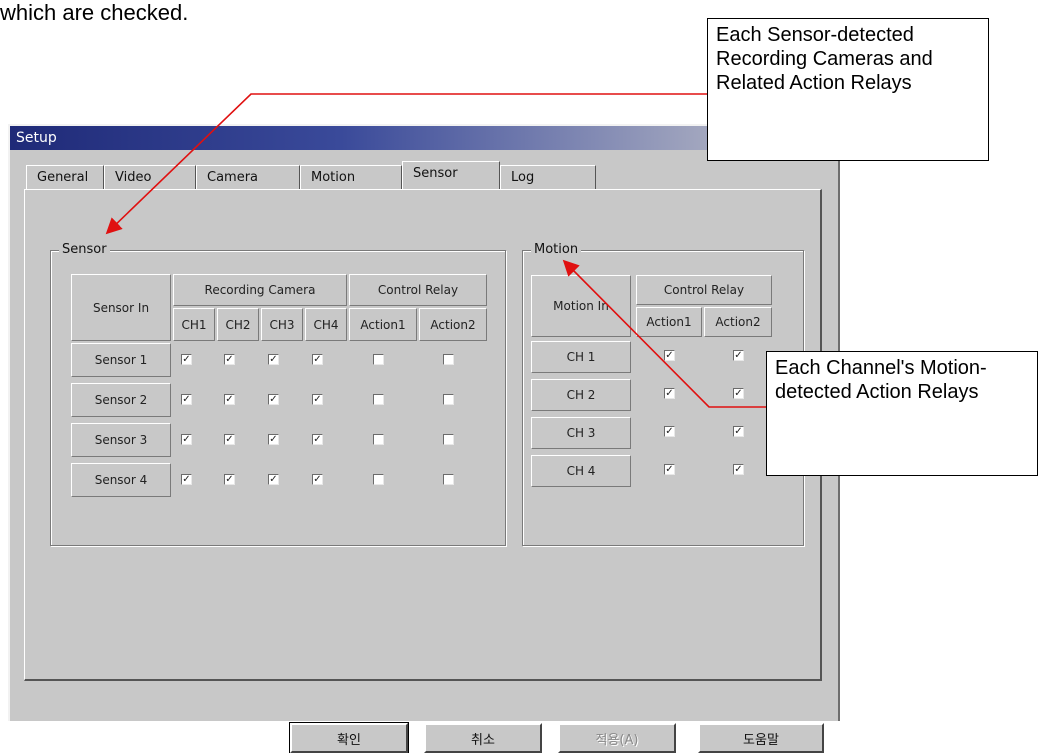  What do you see at coordinates (617, 738) in the screenshot?
I see `apply-button: 적용(A)` at bounding box center [617, 738].